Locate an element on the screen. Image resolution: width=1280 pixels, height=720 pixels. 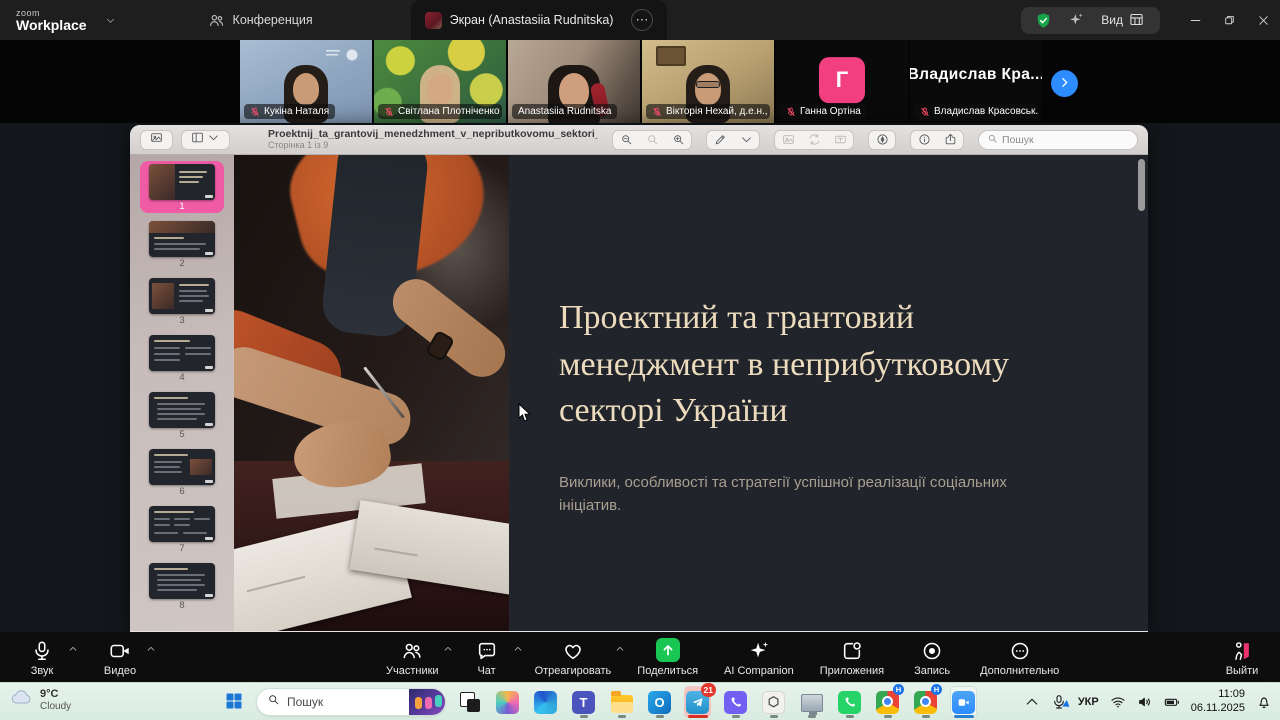
pdf-search-field: Пошук is located at coordinates (1058, 139).